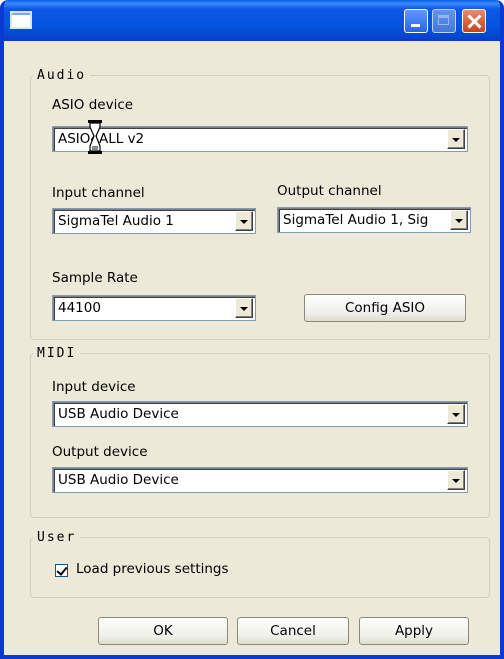  What do you see at coordinates (95, 137) in the screenshot?
I see `hourglass-cursor-icon` at bounding box center [95, 137].